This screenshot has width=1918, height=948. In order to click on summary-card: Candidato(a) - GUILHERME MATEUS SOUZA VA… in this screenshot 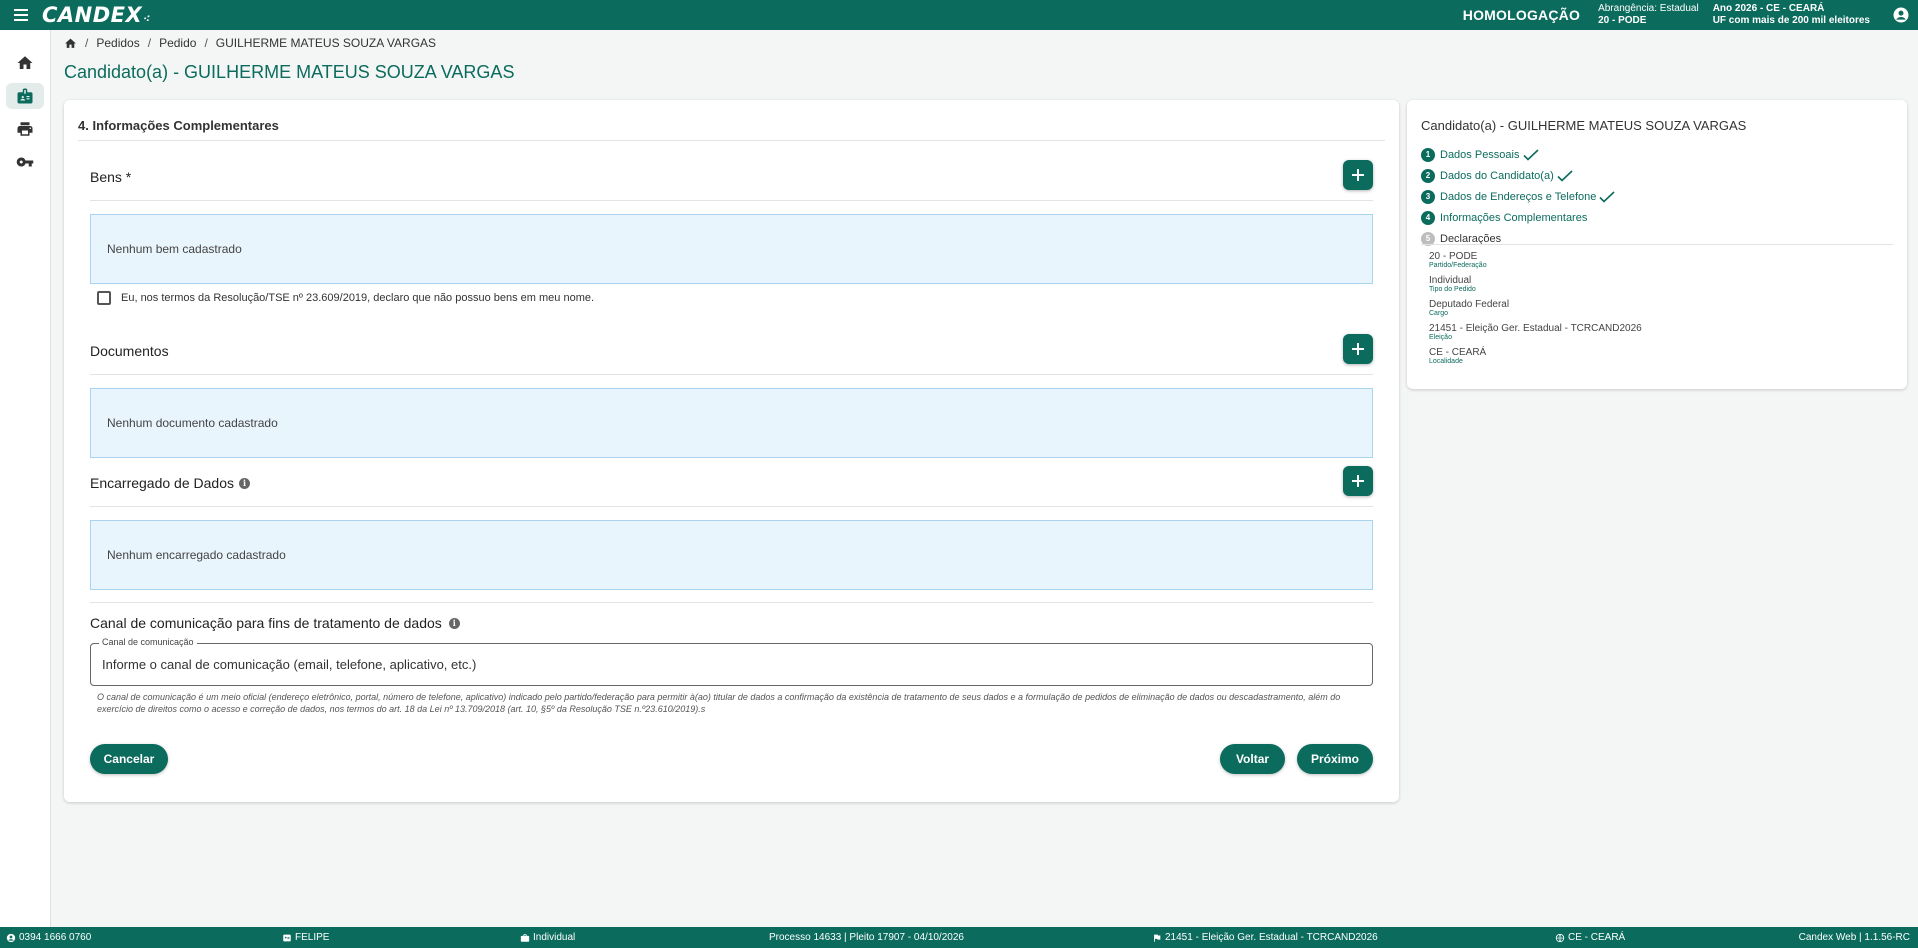, I will do `click(1657, 244)`.